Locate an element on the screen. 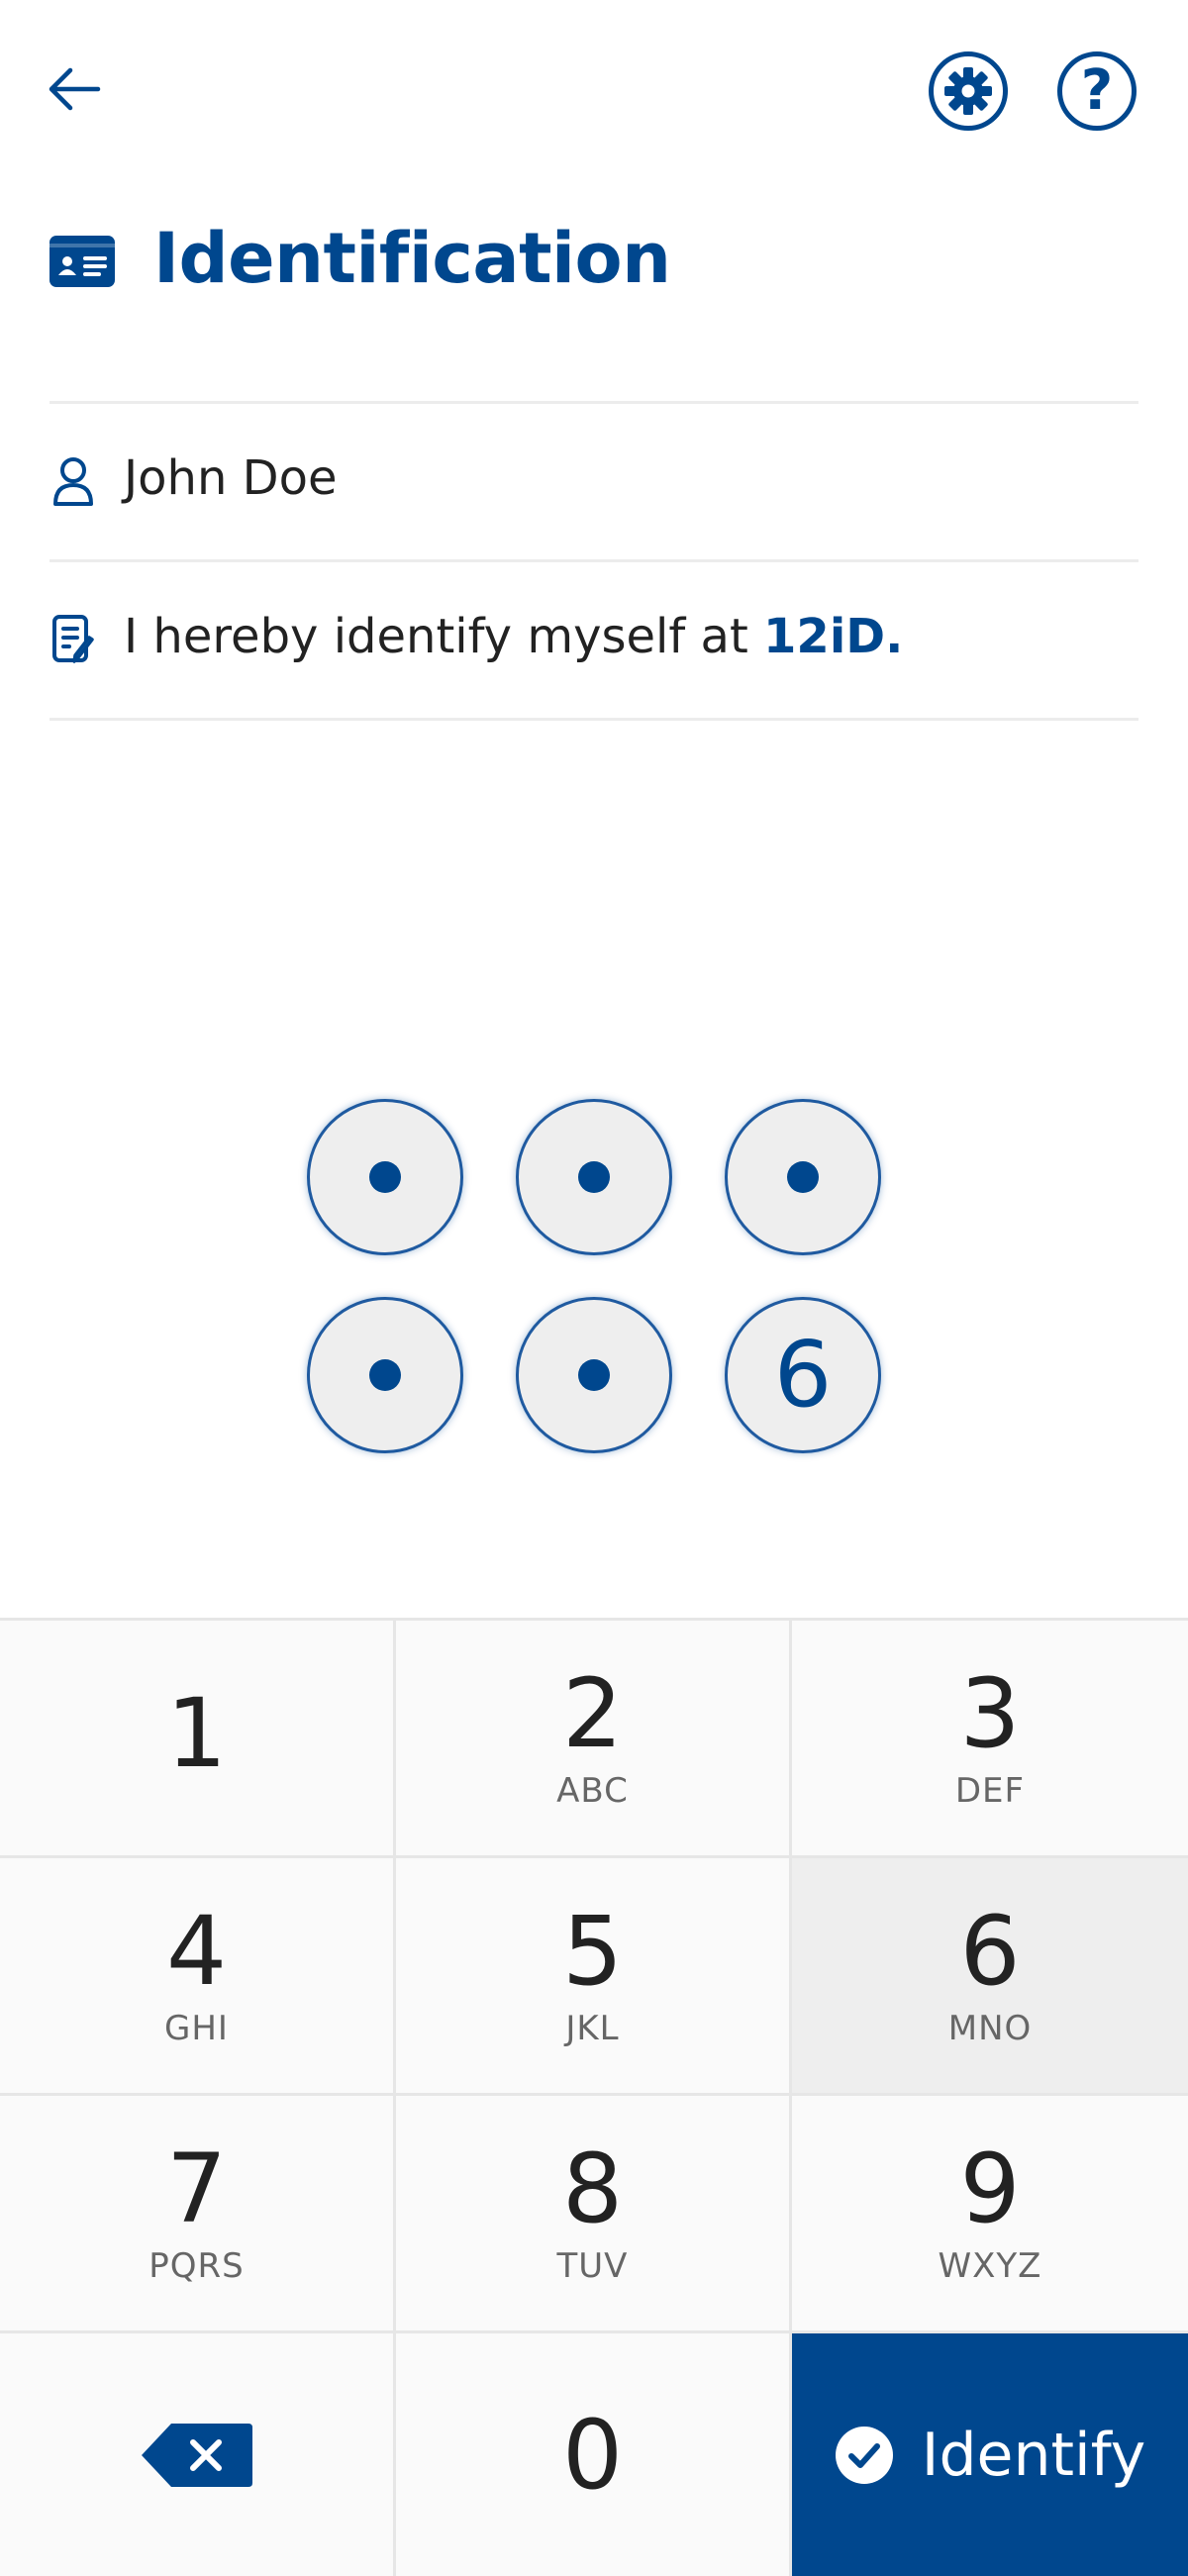 This screenshot has height=2576, width=1188. backspace-icon is located at coordinates (196, 2455).